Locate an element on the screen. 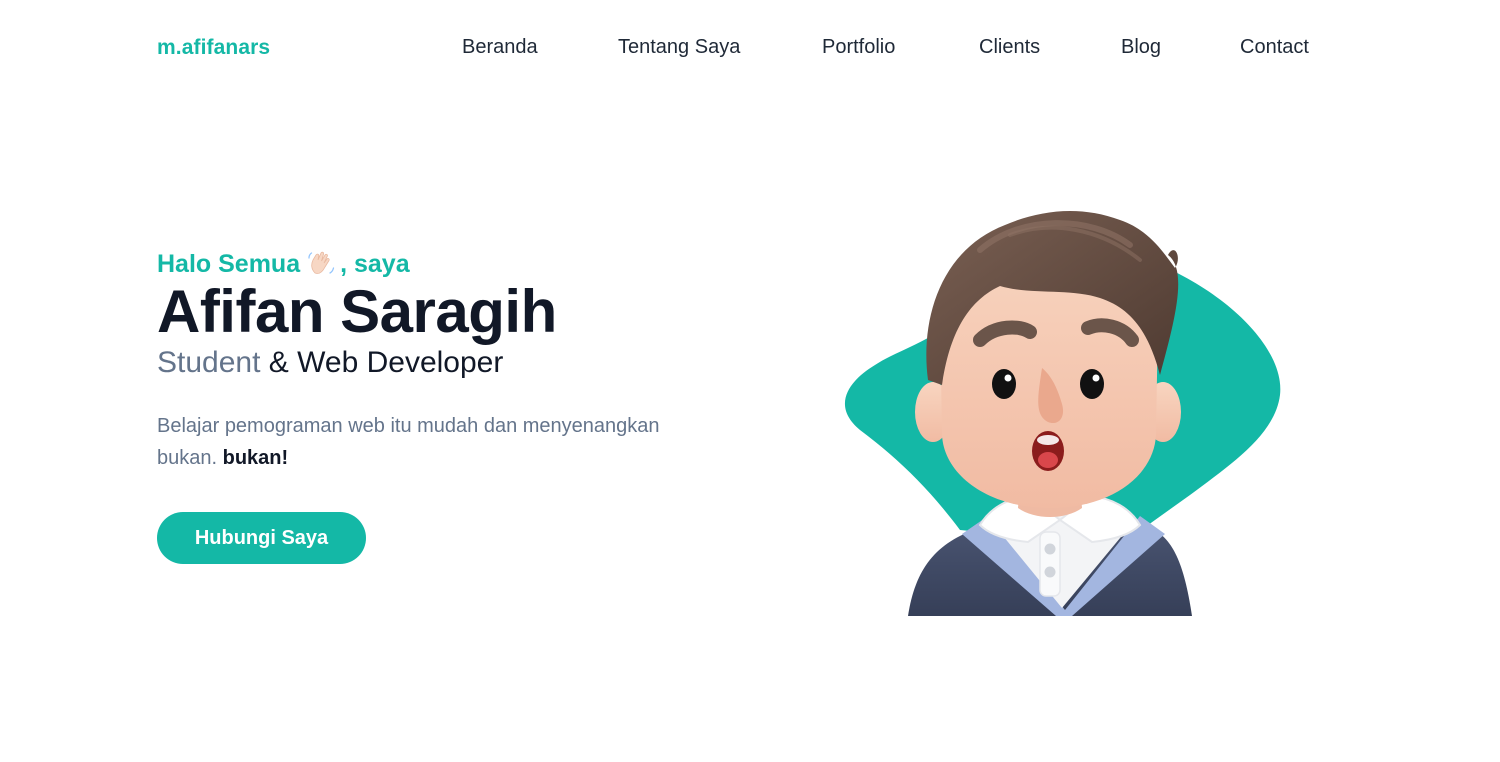 The image size is (1500, 762). role-student: Student is located at coordinates (209, 362).